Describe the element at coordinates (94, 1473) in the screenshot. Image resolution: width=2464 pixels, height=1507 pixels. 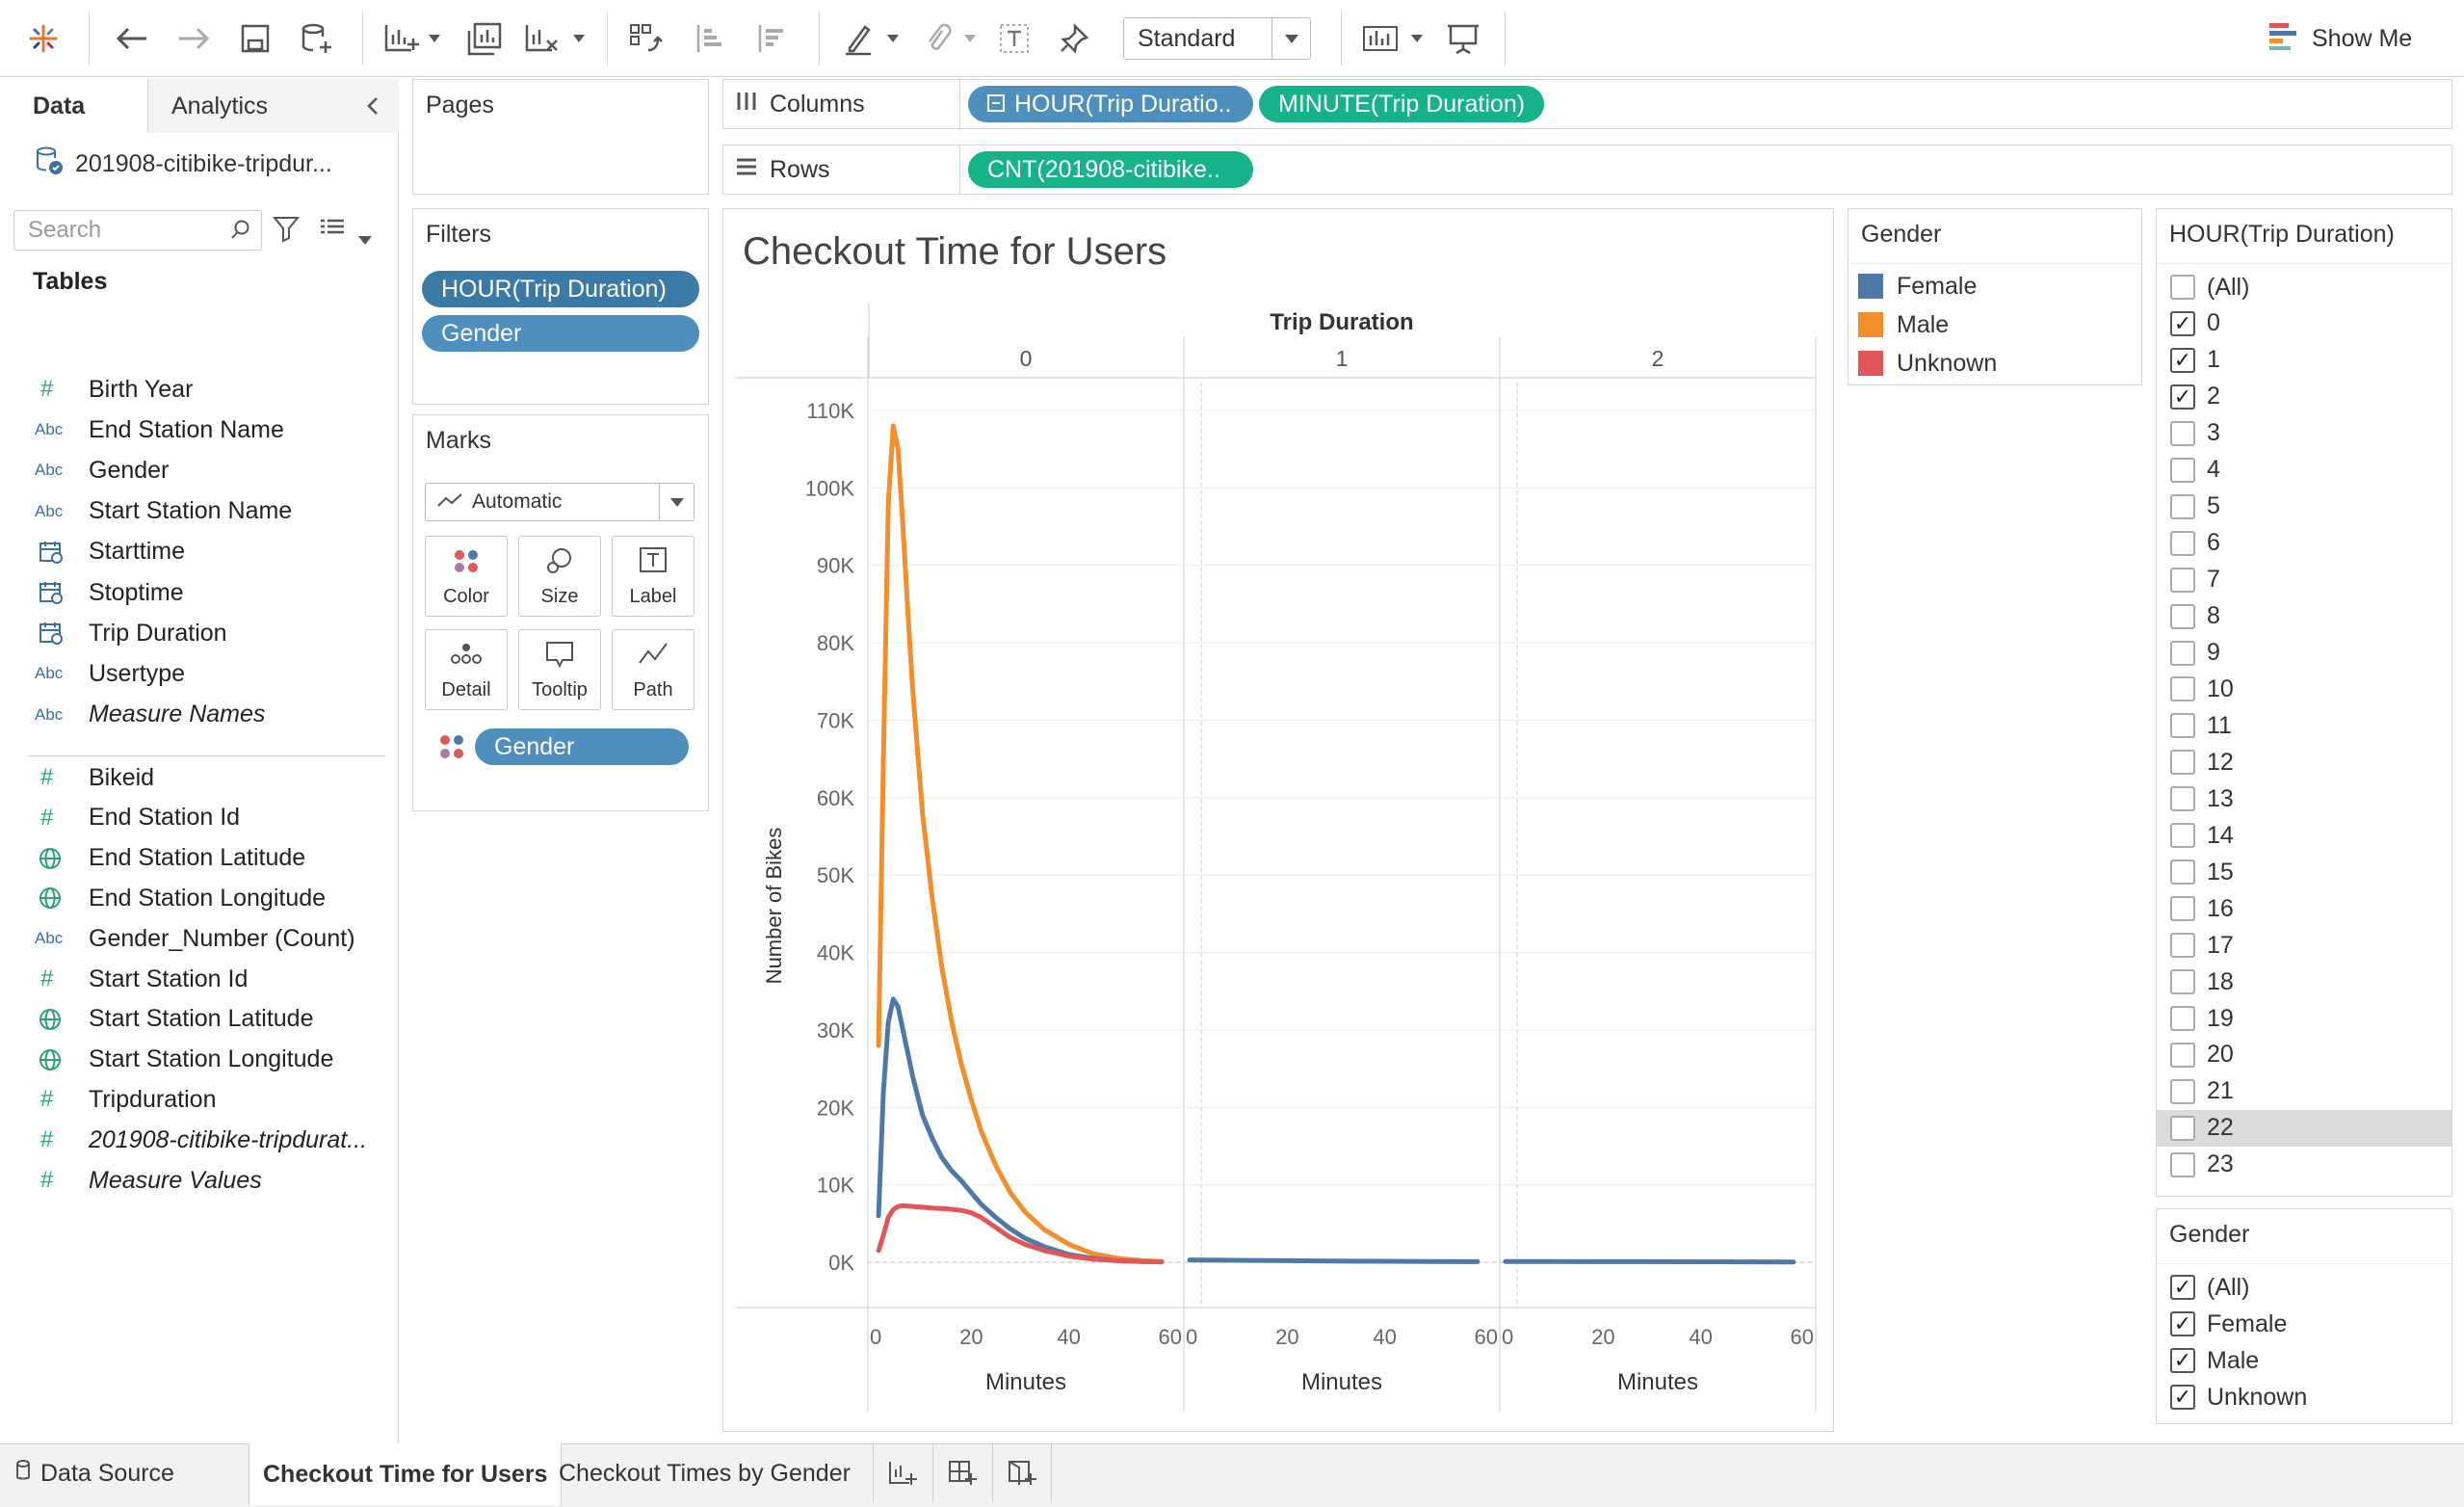
I see `tab-data-source: Data Source` at that location.